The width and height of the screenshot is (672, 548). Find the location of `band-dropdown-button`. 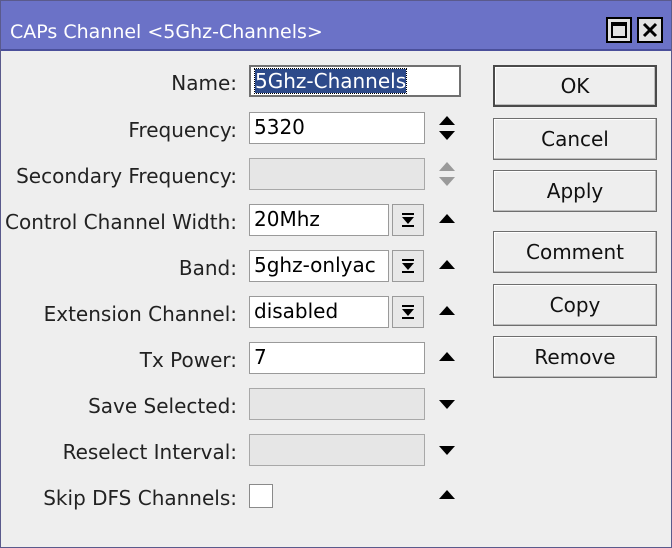

band-dropdown-button is located at coordinates (408, 266).